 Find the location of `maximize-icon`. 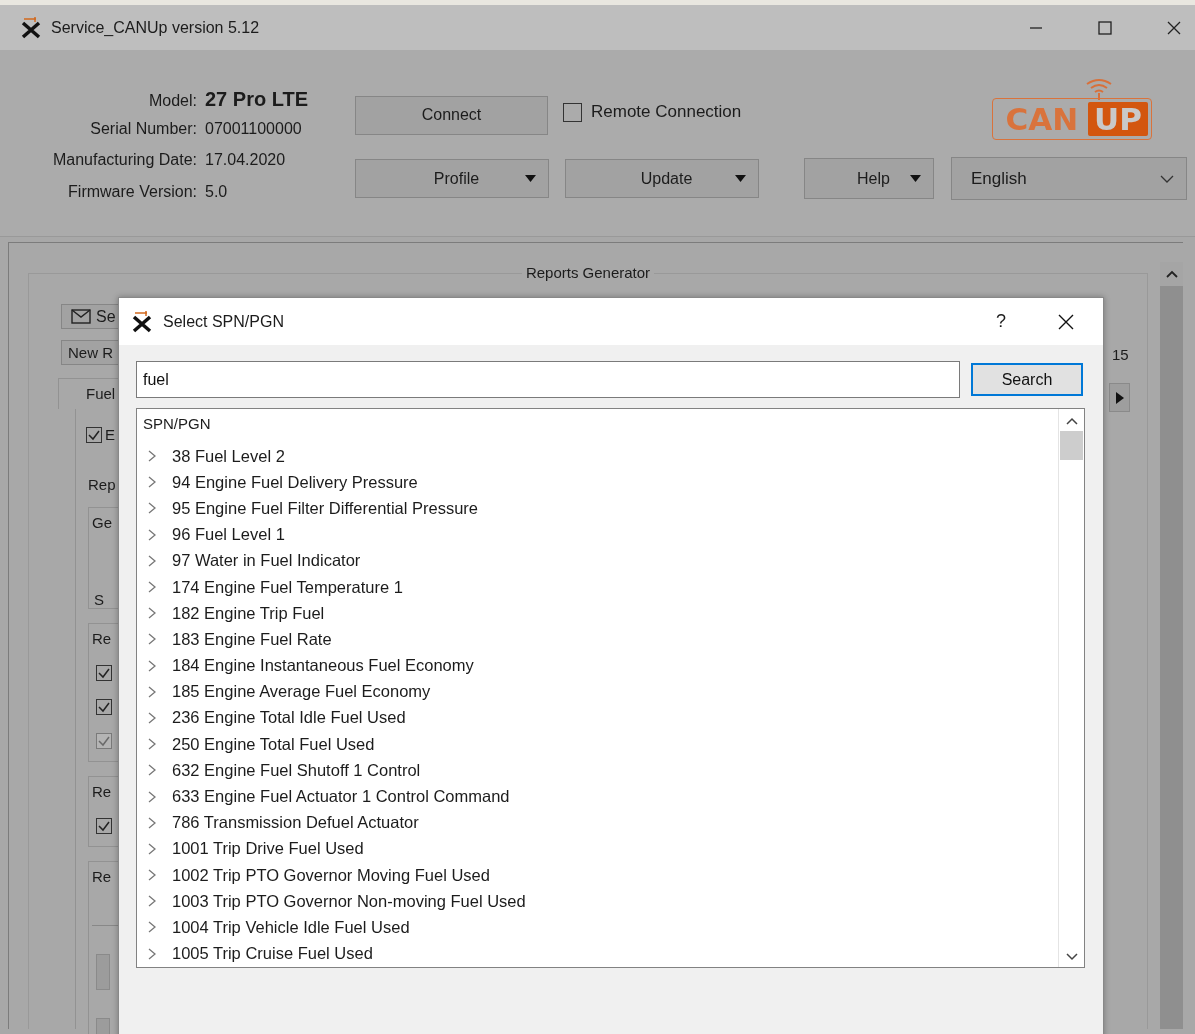

maximize-icon is located at coordinates (1105, 27).